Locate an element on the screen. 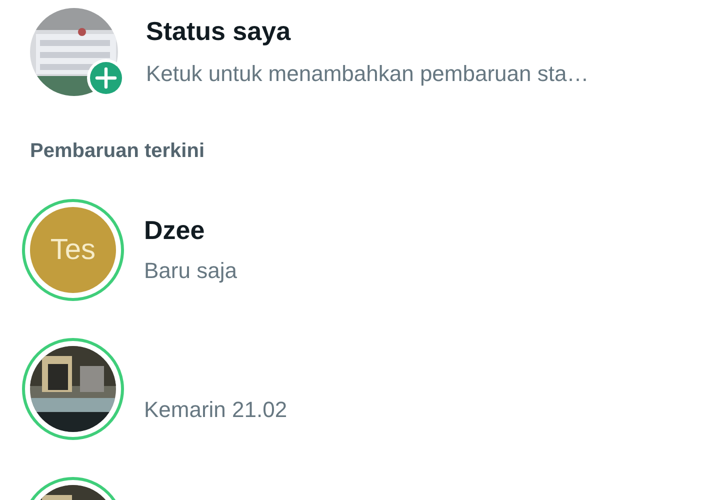 The width and height of the screenshot is (720, 500). status-ring: Tes is located at coordinates (73, 250).